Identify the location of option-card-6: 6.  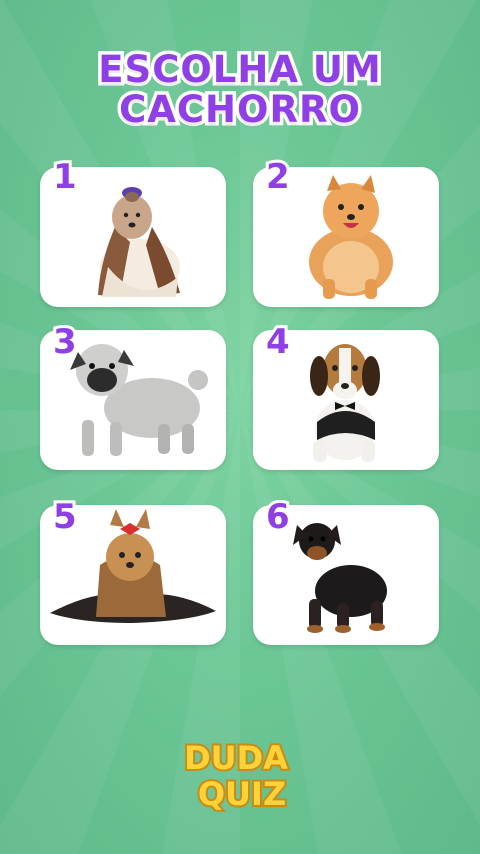
(346, 571).